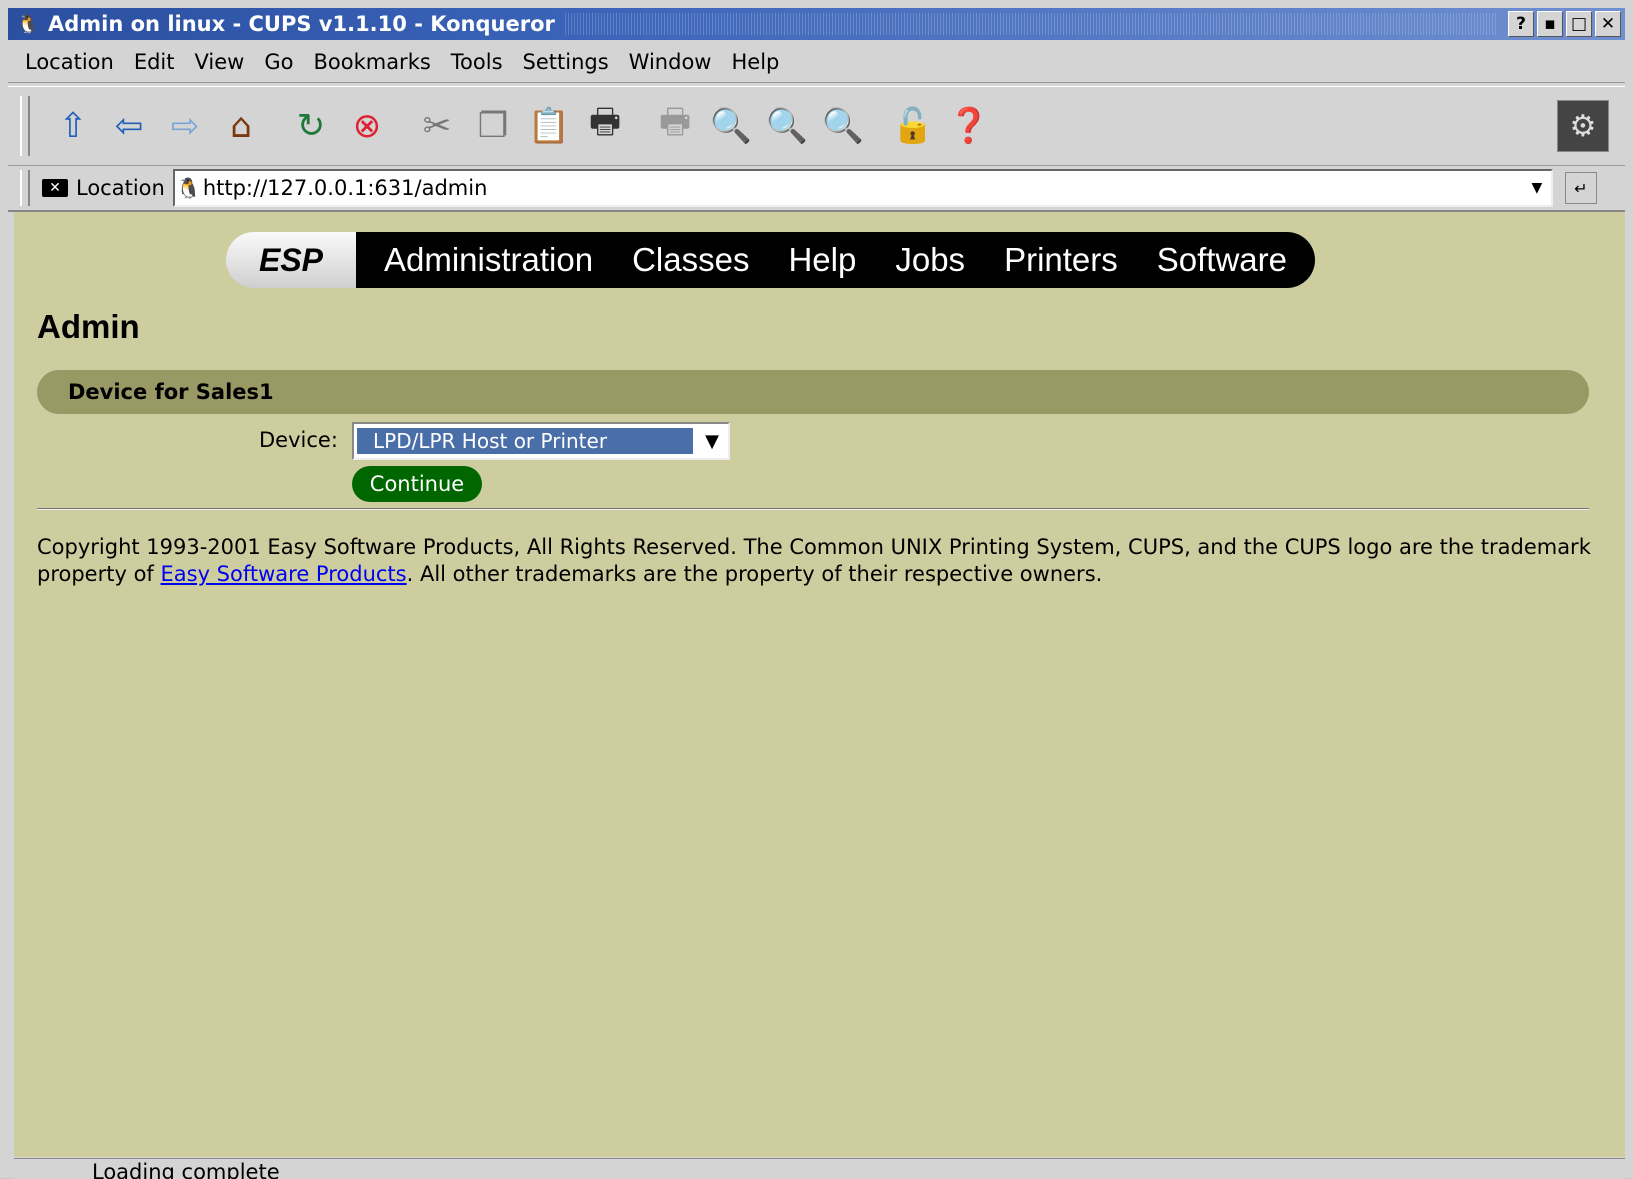  What do you see at coordinates (731, 126) in the screenshot?
I see `zoom-in-icon: 🔍` at bounding box center [731, 126].